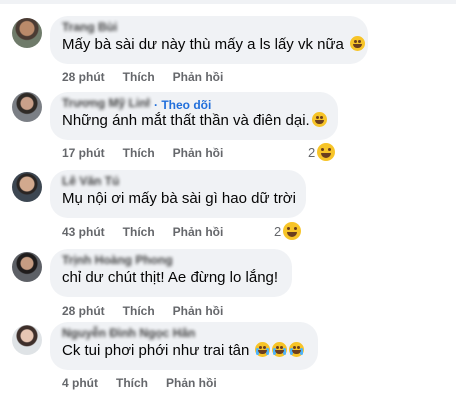 This screenshot has height=400, width=456. I want to click on comment-author: Nguyễn Đình Ngọc Hân, so click(184, 333).